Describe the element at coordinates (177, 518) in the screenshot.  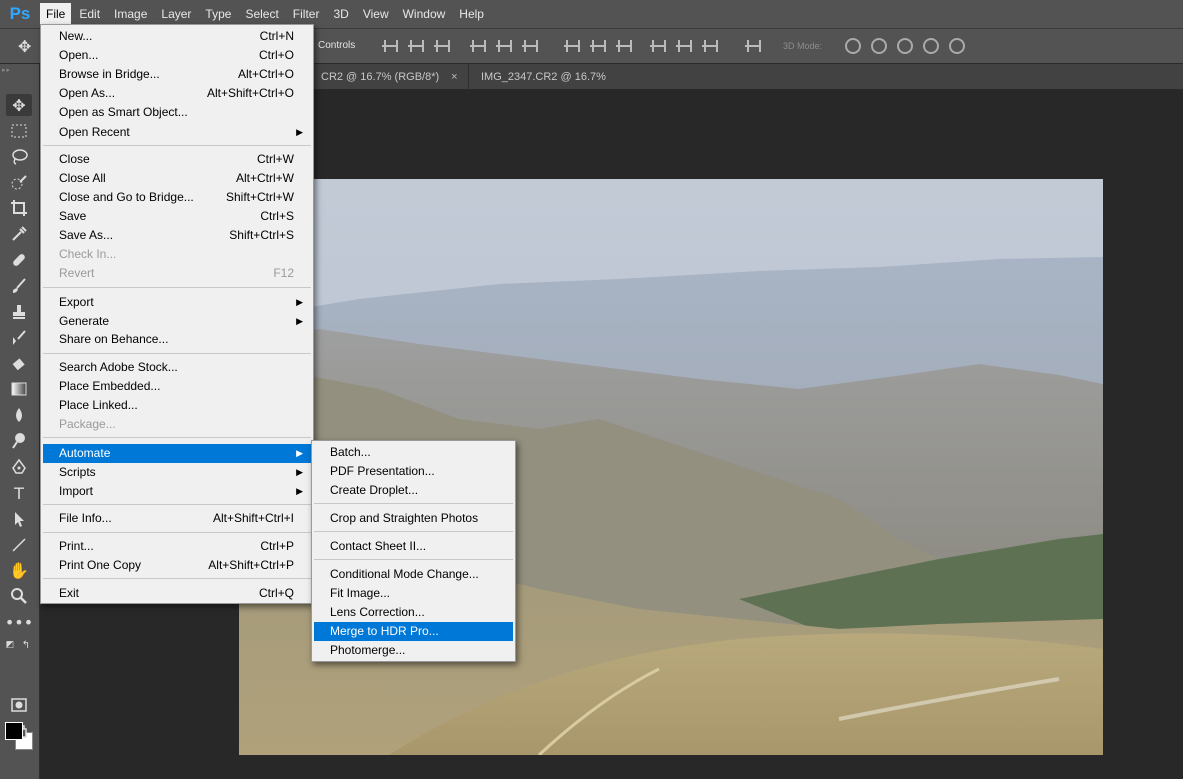
I see `menu-item-file-info: File Info... Alt+Shift+Ctrl+I` at that location.